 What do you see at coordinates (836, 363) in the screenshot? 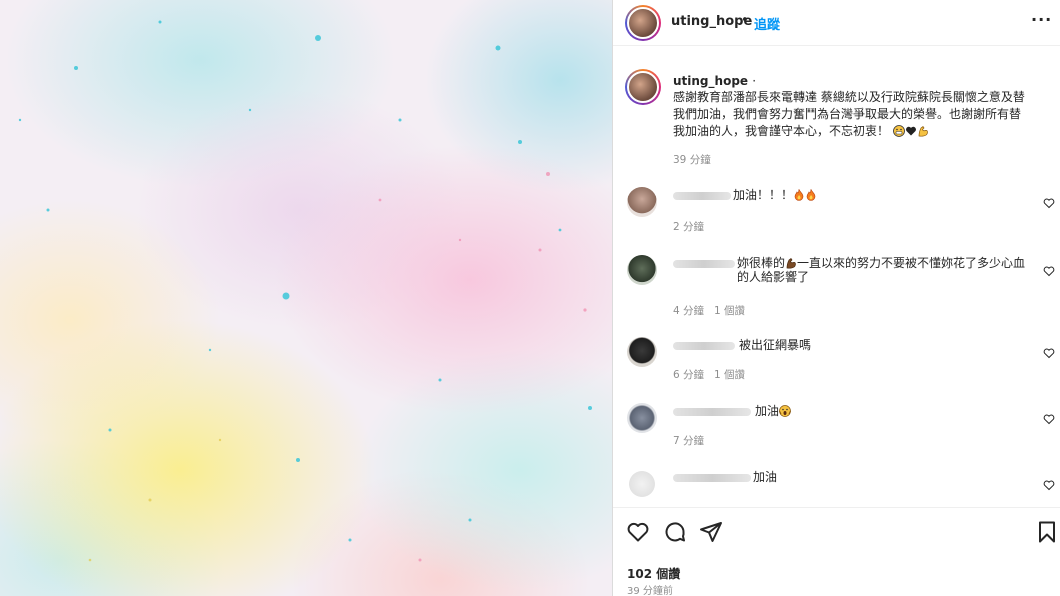
I see `comment-item: 被出征網暴嗎 6 分鐘 1 個讚` at bounding box center [836, 363].